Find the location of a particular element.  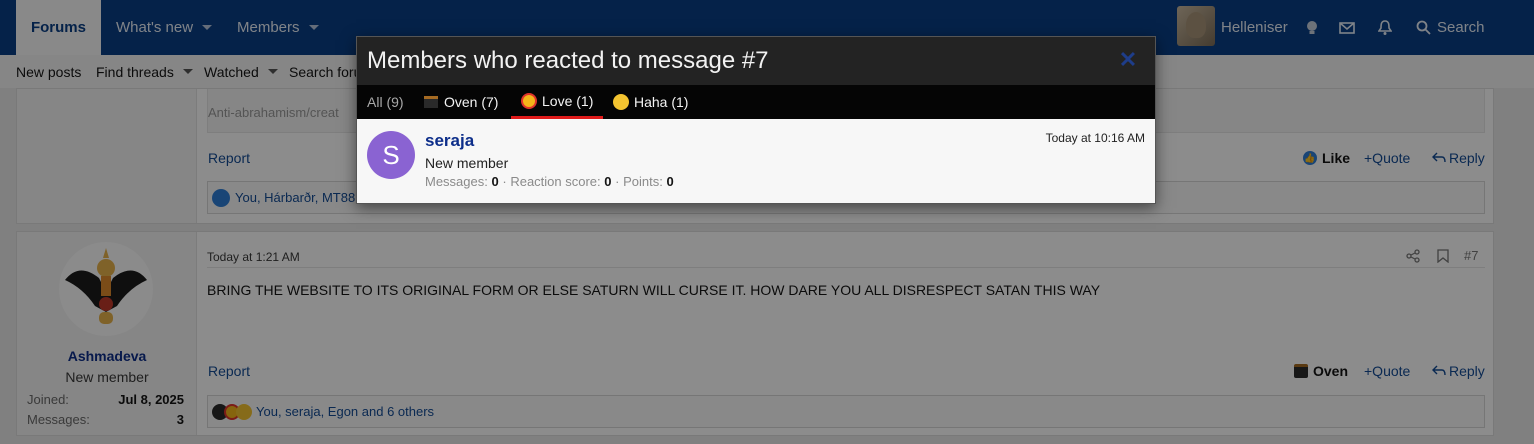

points-value: 0 is located at coordinates (670, 181).